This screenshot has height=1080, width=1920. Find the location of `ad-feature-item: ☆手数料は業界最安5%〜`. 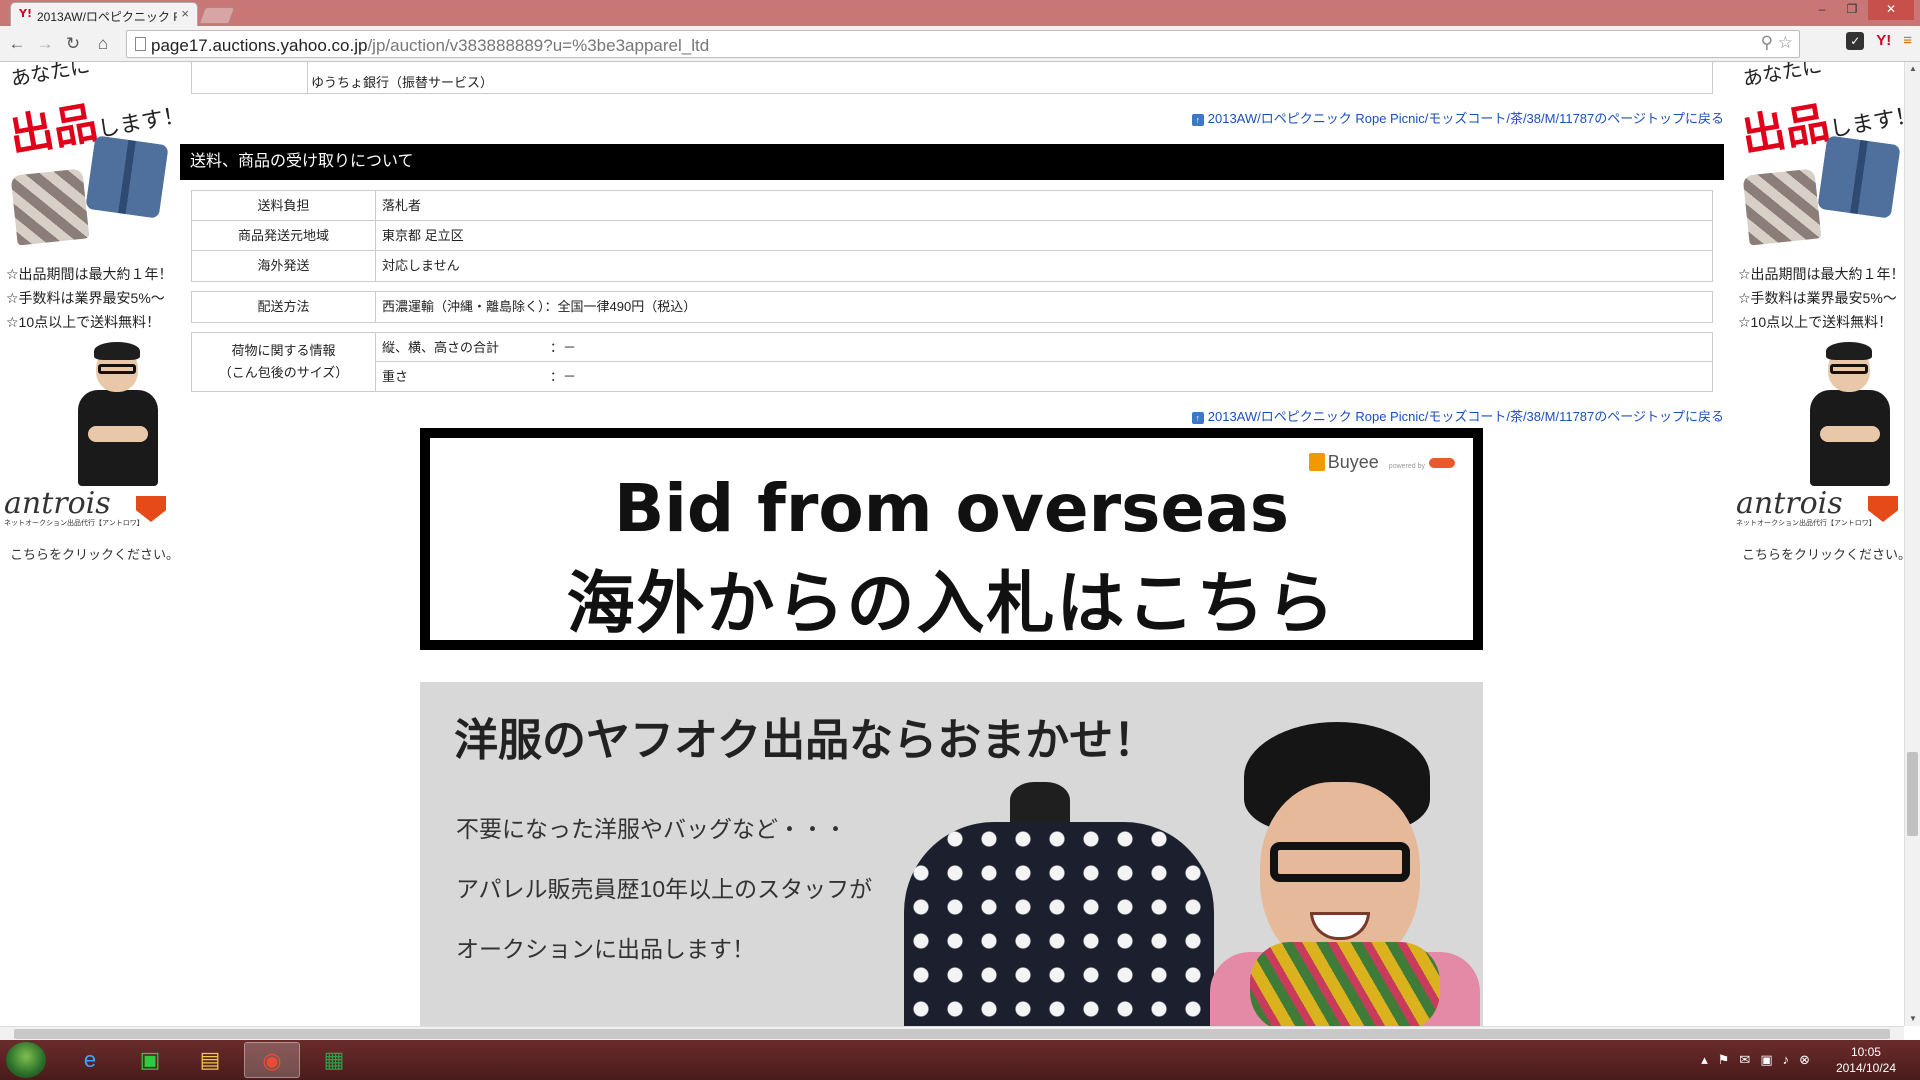

ad-feature-item: ☆手数料は業界最安5%〜 is located at coordinates (1817, 298).